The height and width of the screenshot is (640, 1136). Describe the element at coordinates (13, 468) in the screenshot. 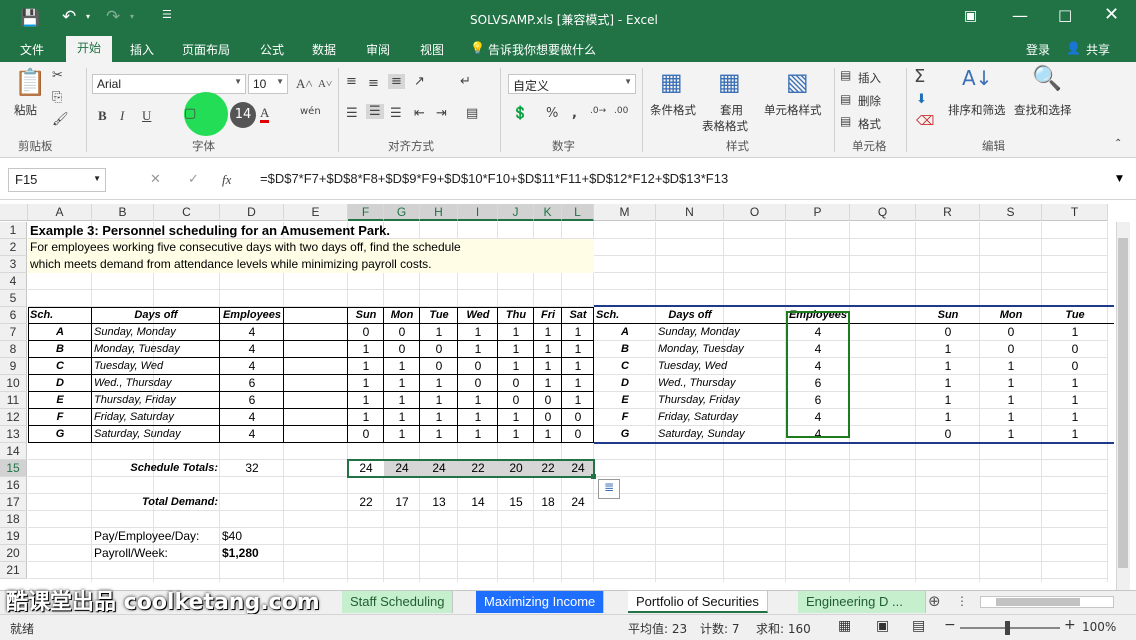

I see `row-header-15: 15` at that location.